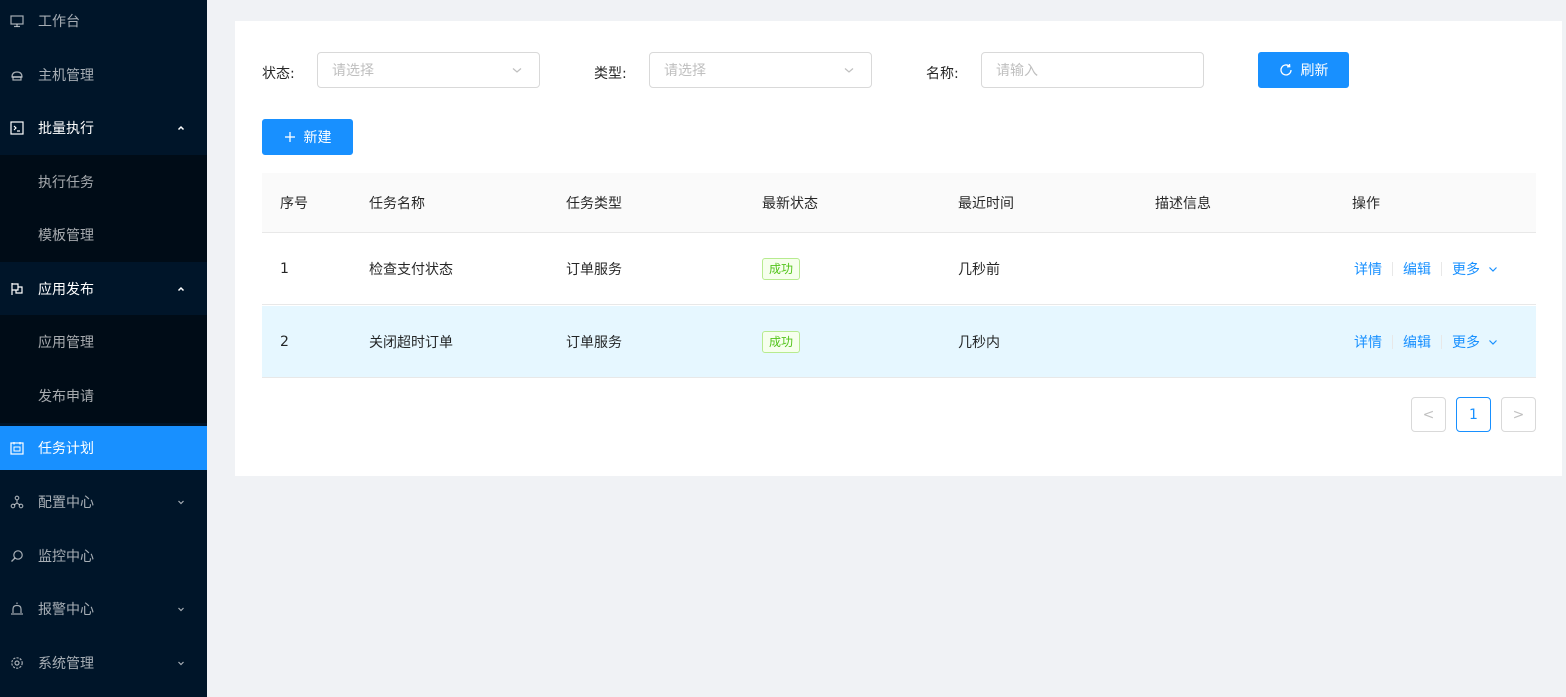  What do you see at coordinates (17, 21) in the screenshot?
I see `desktop-icon` at bounding box center [17, 21].